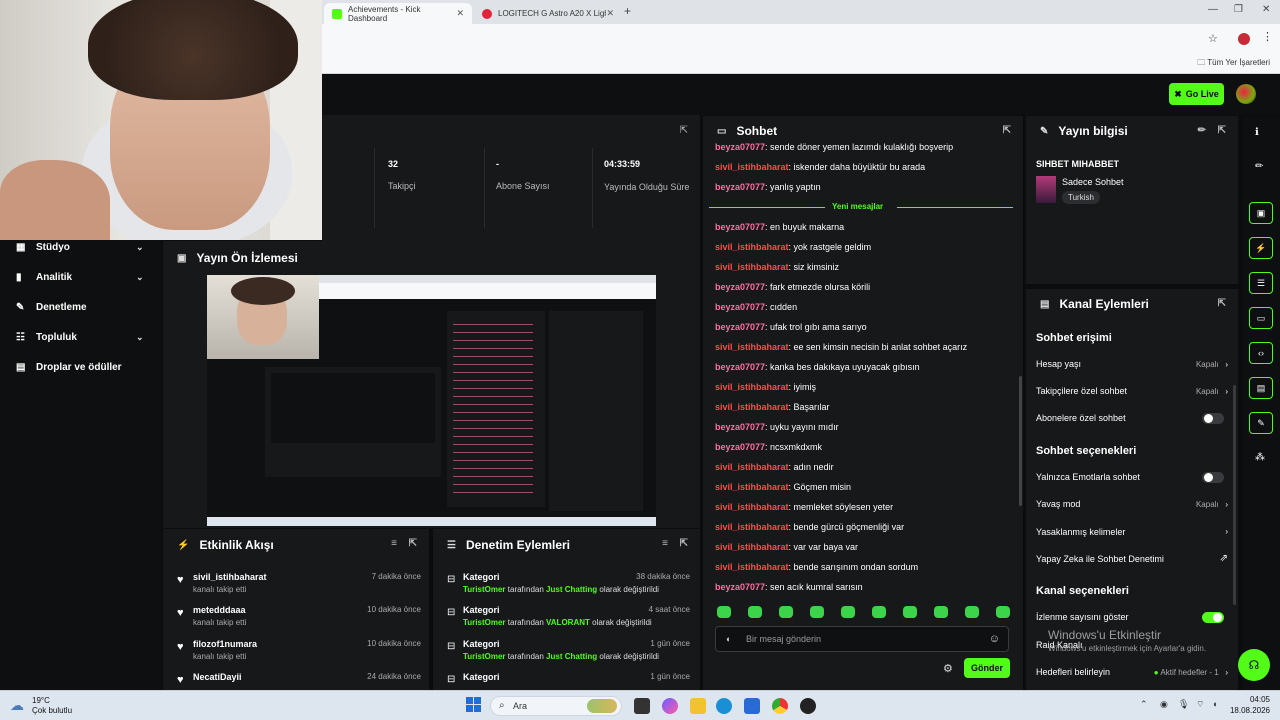  I want to click on subs-only-toggle, so click(1213, 418).